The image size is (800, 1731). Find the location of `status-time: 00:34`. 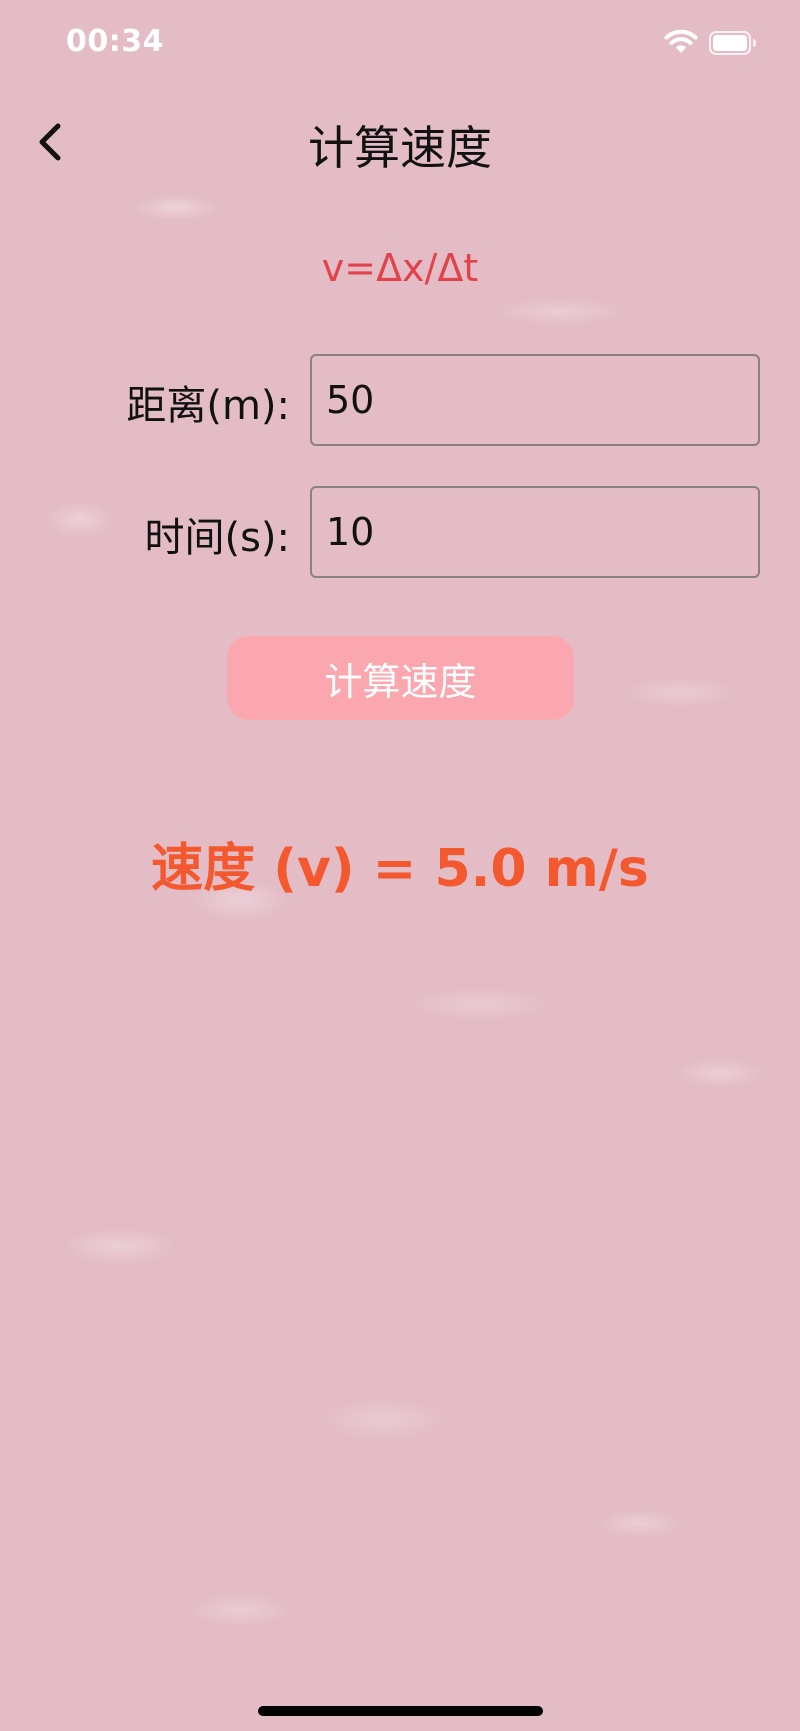

status-time: 00:34 is located at coordinates (115, 41).